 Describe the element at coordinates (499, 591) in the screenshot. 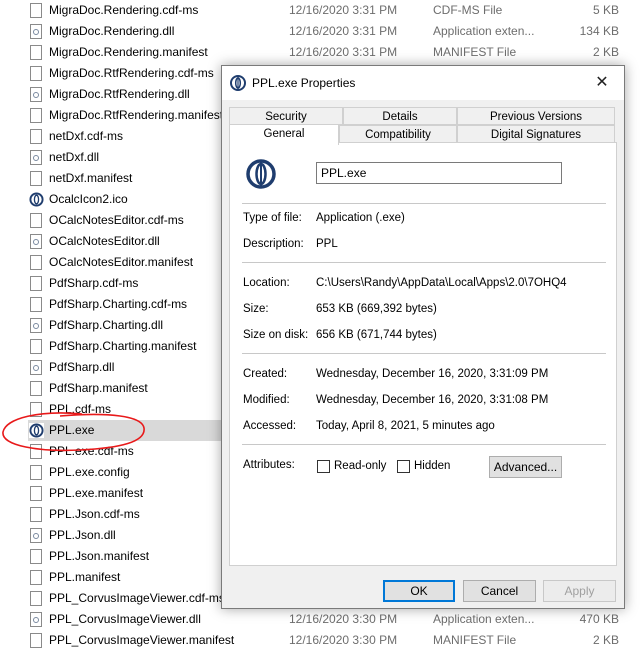

I see `cancel-button: Cancel` at that location.